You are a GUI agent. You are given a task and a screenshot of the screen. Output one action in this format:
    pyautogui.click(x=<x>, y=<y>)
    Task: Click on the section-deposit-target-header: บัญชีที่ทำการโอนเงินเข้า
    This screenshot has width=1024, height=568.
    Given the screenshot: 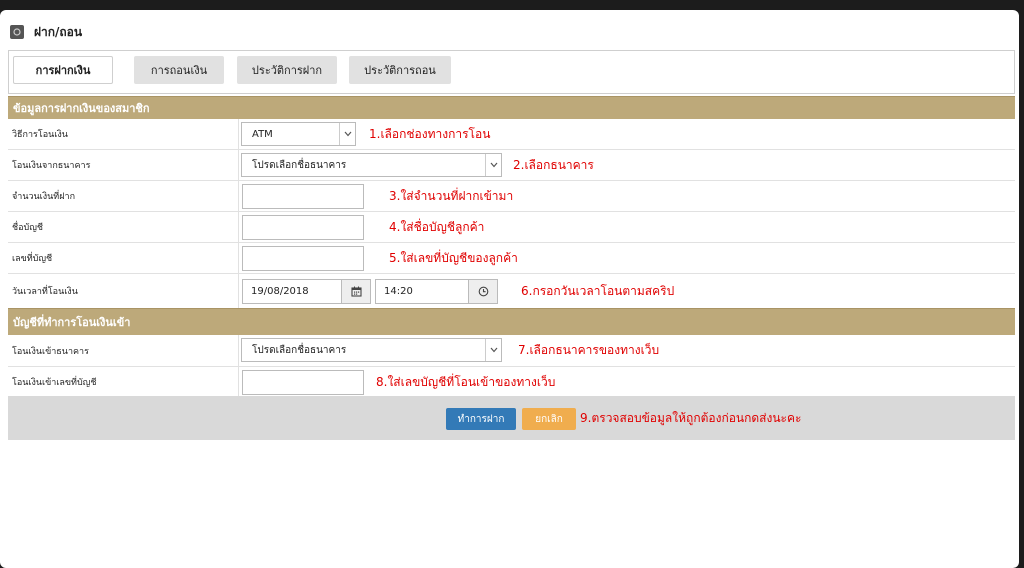 What is the action you would take?
    pyautogui.click(x=511, y=321)
    